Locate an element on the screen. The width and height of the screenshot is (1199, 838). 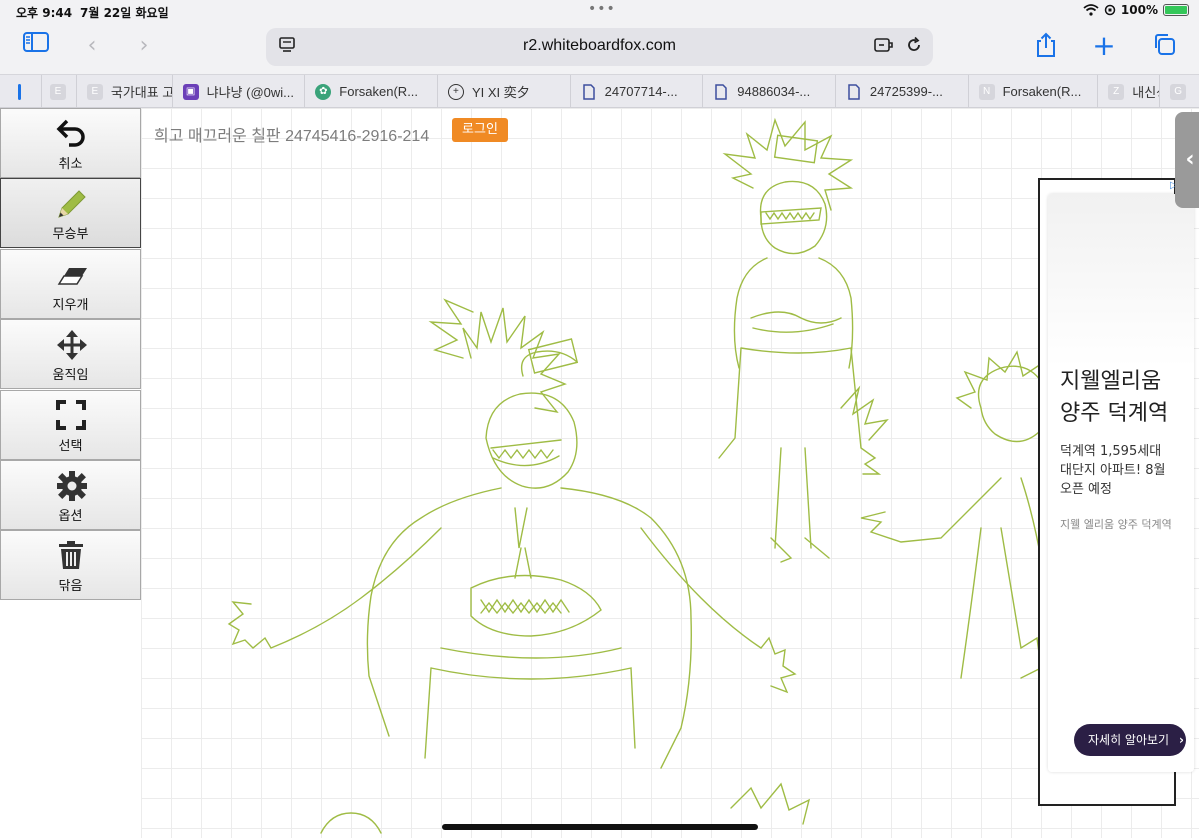
tab-item: E 국가대표 고교 is located at coordinates (125, 91).